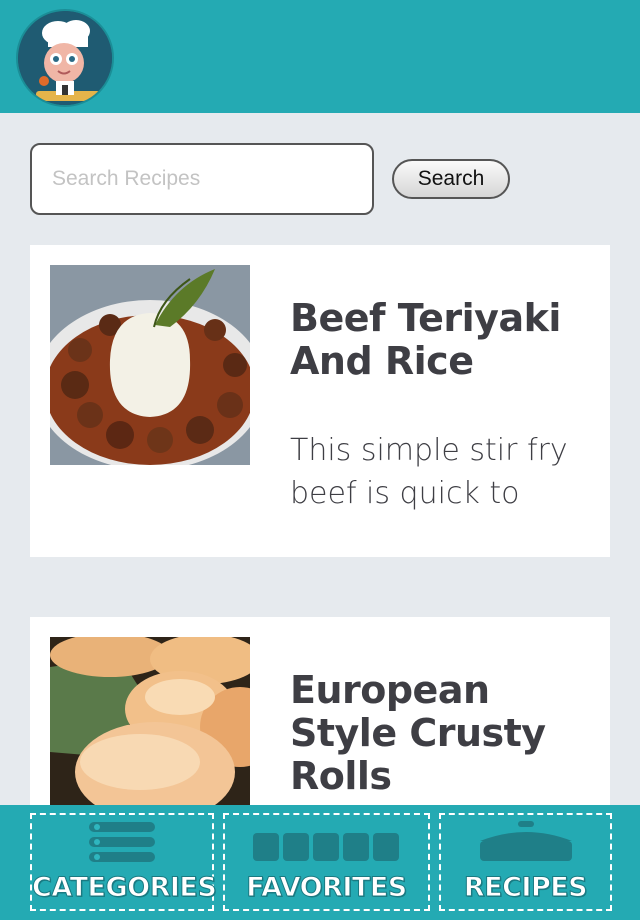  What do you see at coordinates (525, 862) in the screenshot?
I see `tab-recipes: RECIPES` at bounding box center [525, 862].